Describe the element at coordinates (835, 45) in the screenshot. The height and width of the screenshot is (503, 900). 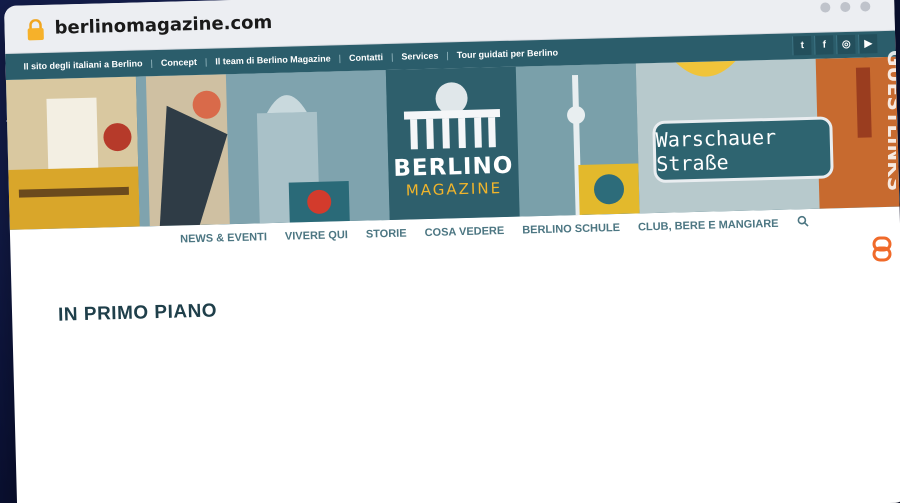
I see `social-links: t f ◎ ▶` at that location.